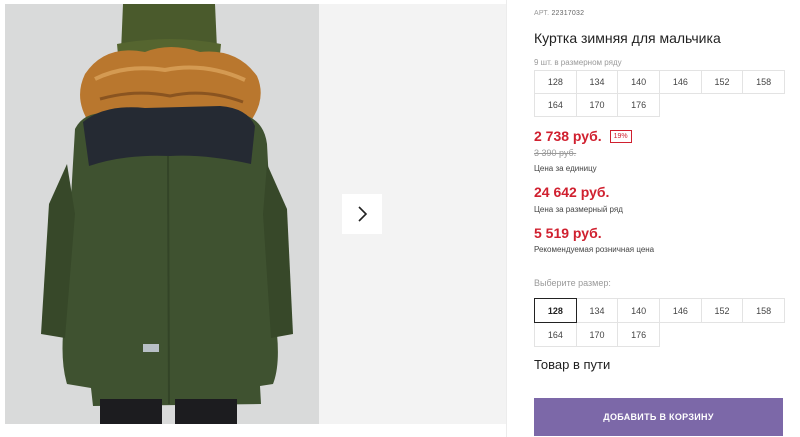 The height and width of the screenshot is (437, 800). What do you see at coordinates (597, 105) in the screenshot?
I see `size-row-cell: 170` at bounding box center [597, 105].